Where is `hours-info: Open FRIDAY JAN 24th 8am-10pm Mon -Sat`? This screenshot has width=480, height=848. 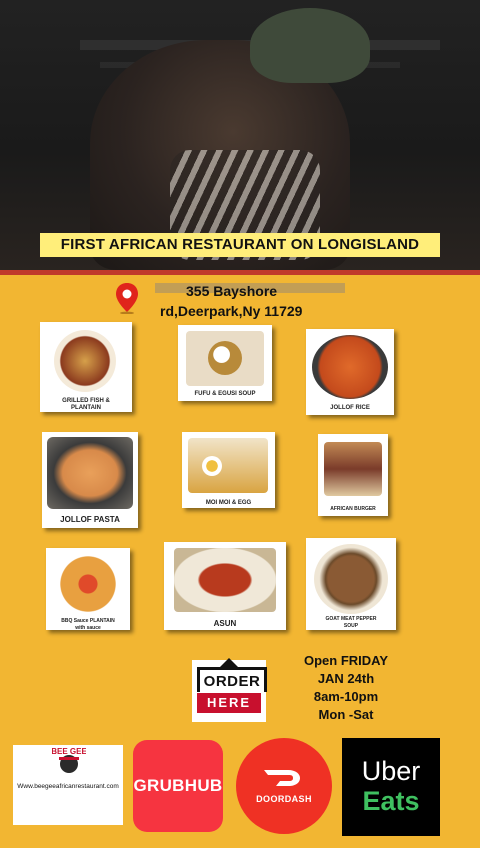
hours-info: Open FRIDAY JAN 24th 8am-10pm Mon -Sat is located at coordinates (346, 688).